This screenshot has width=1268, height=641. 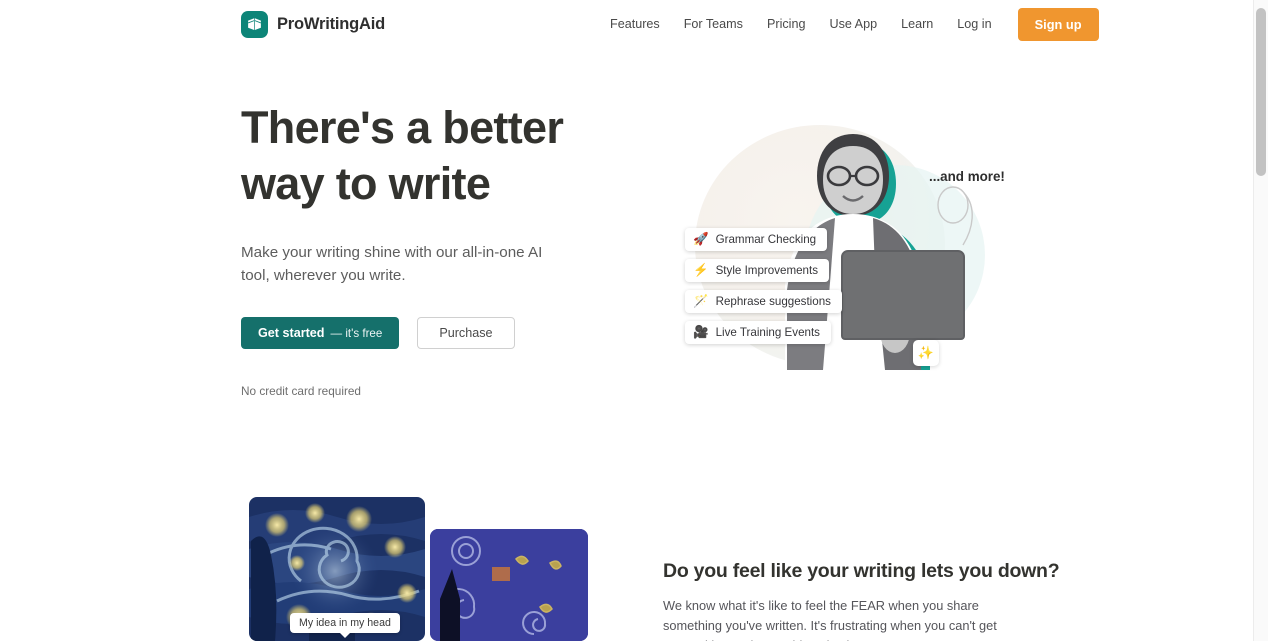 I want to click on magic-wand-icon: 🪄, so click(x=701, y=301).